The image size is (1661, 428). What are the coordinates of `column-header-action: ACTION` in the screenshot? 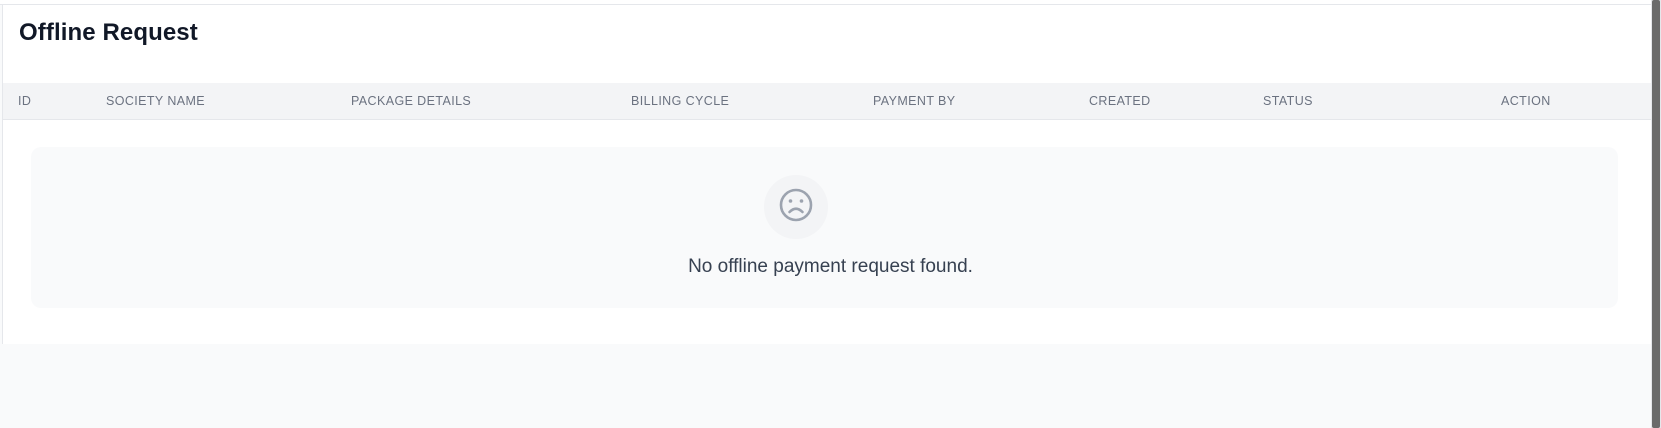 It's located at (1526, 101).